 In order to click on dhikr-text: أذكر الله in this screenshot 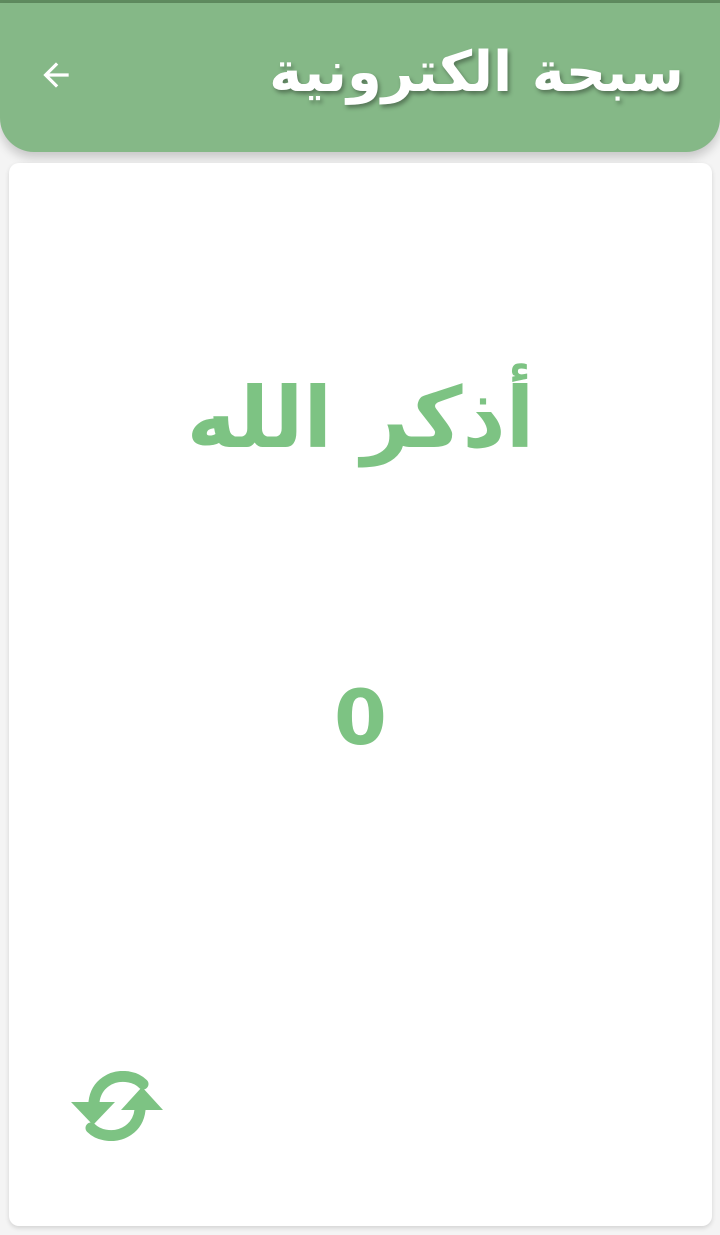, I will do `click(360, 418)`.